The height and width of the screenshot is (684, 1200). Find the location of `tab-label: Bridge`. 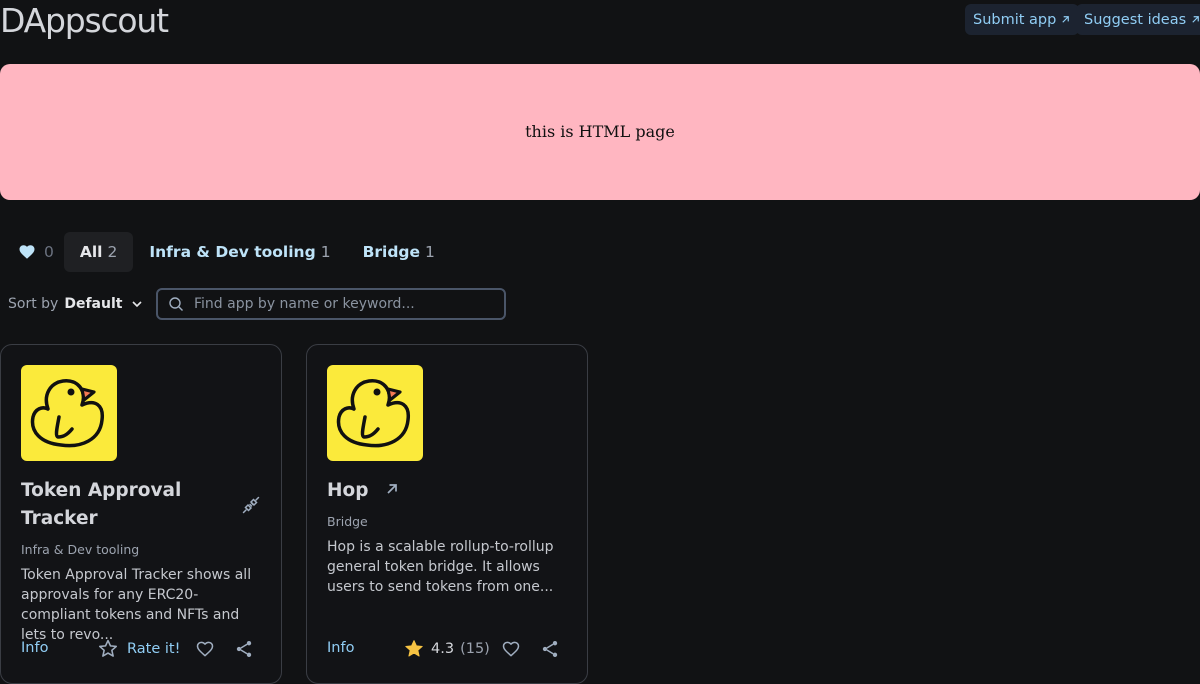

tab-label: Bridge is located at coordinates (391, 252).